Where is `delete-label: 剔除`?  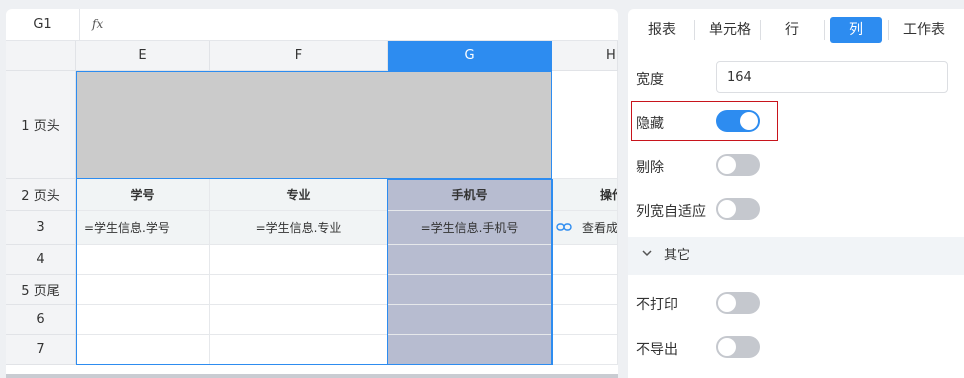
delete-label: 剔除 is located at coordinates (650, 168).